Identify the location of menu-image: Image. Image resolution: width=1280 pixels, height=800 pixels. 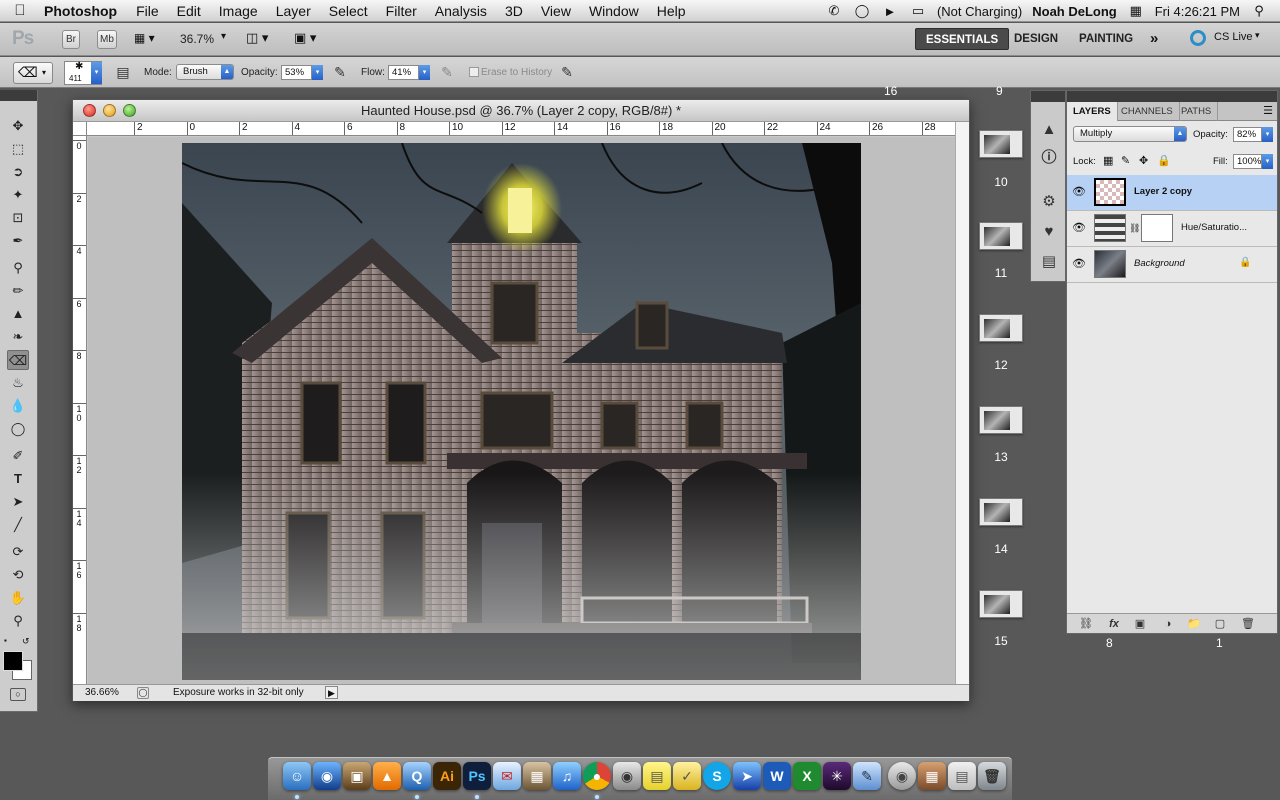
(238, 11).